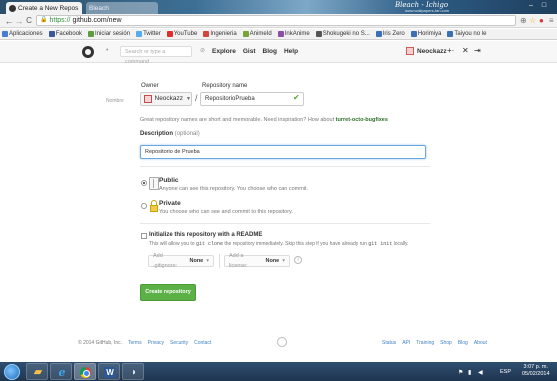  What do you see at coordinates (406, 343) in the screenshot?
I see `footer-link-api: API` at bounding box center [406, 343].